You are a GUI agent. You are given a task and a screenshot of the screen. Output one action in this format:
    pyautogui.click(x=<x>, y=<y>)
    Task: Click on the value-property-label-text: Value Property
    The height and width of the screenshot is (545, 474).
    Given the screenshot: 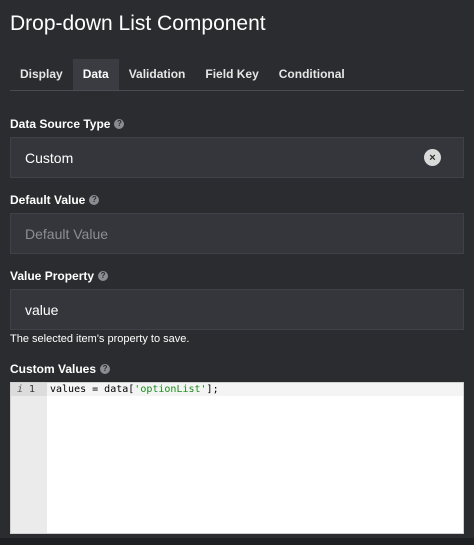 What is the action you would take?
    pyautogui.click(x=52, y=276)
    